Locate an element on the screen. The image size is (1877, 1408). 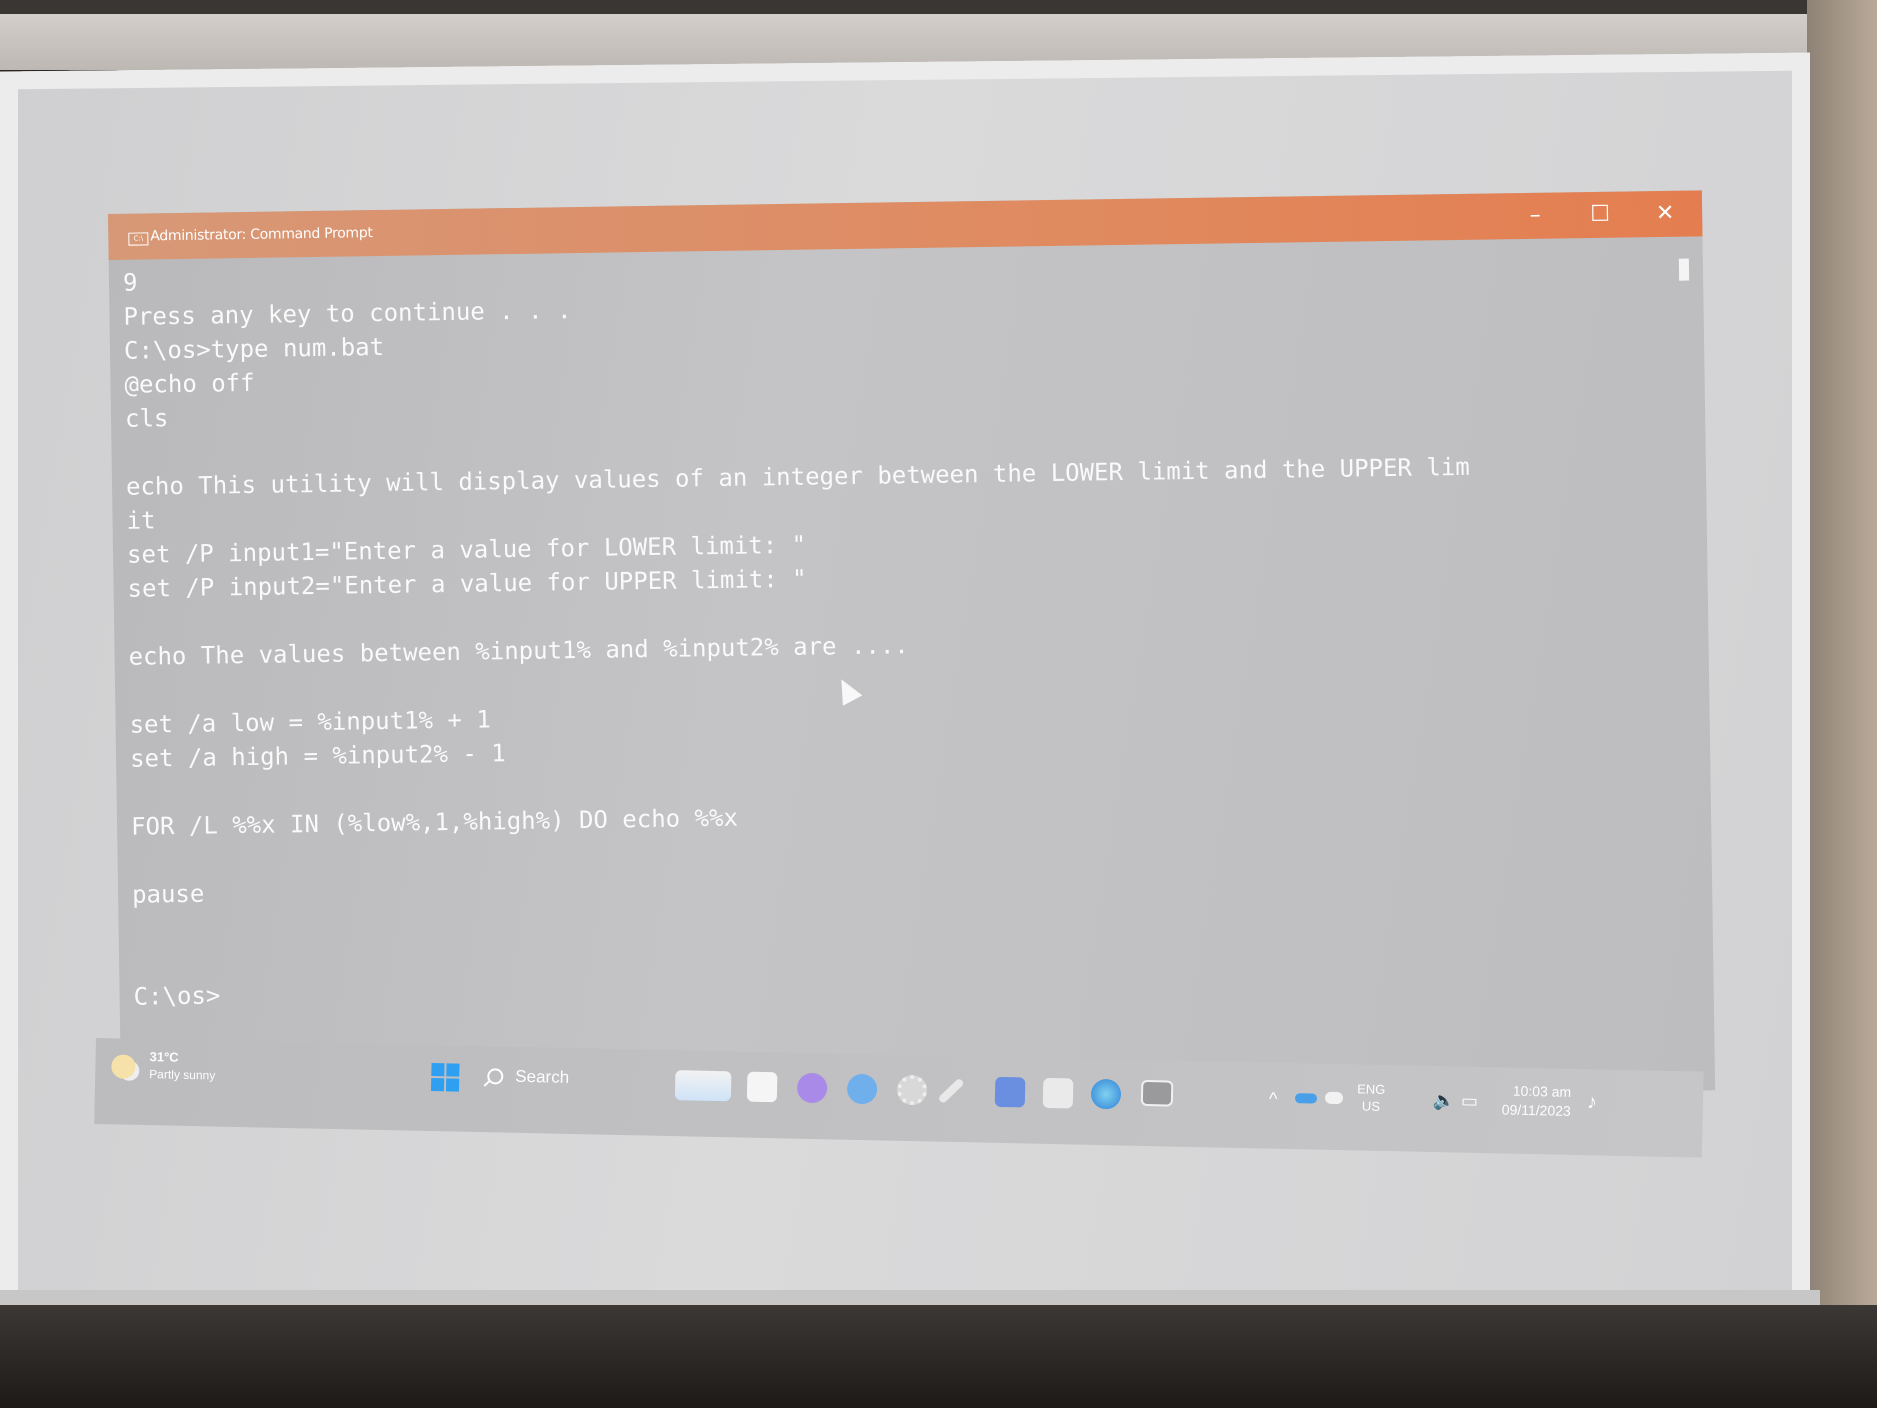
search-box: Search is located at coordinates (582, 1083).